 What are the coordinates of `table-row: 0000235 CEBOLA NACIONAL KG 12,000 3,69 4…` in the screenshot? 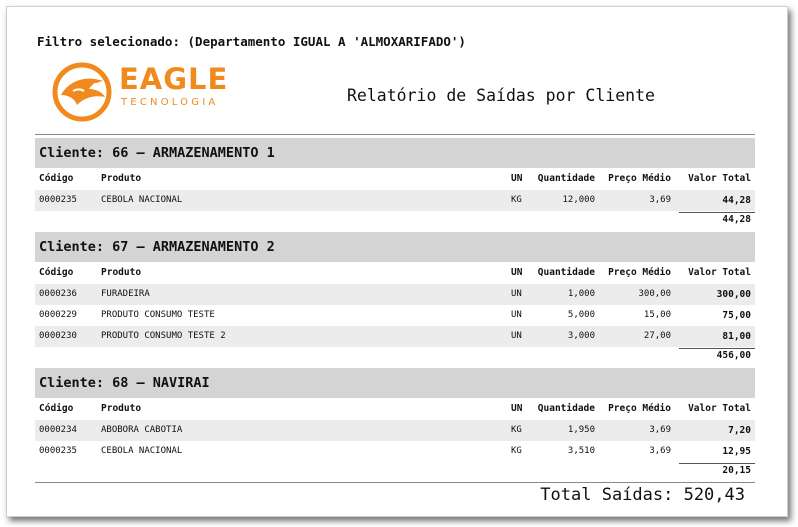 It's located at (395, 200).